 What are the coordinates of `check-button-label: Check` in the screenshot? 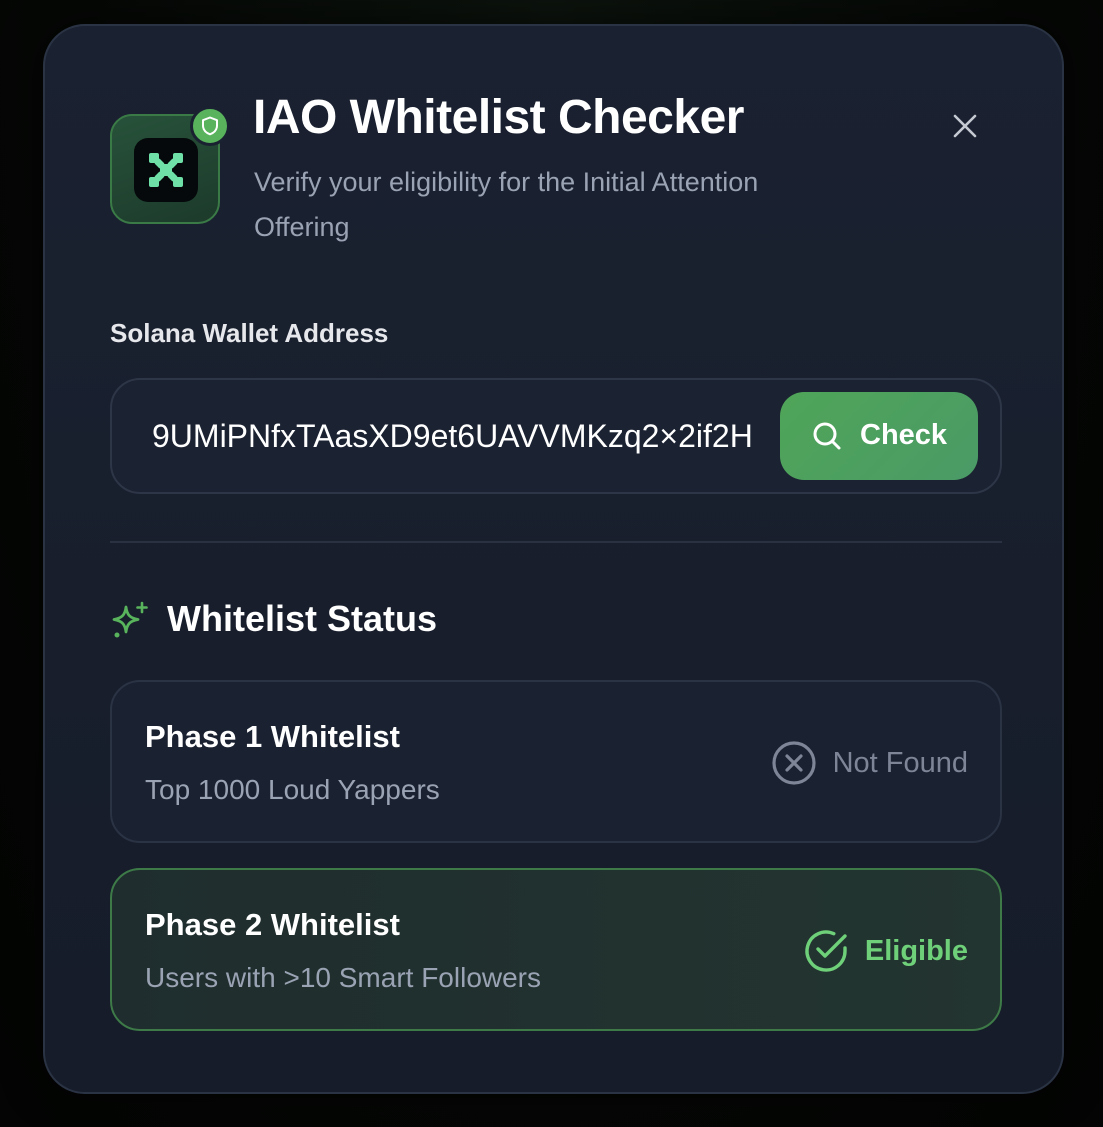 It's located at (904, 435).